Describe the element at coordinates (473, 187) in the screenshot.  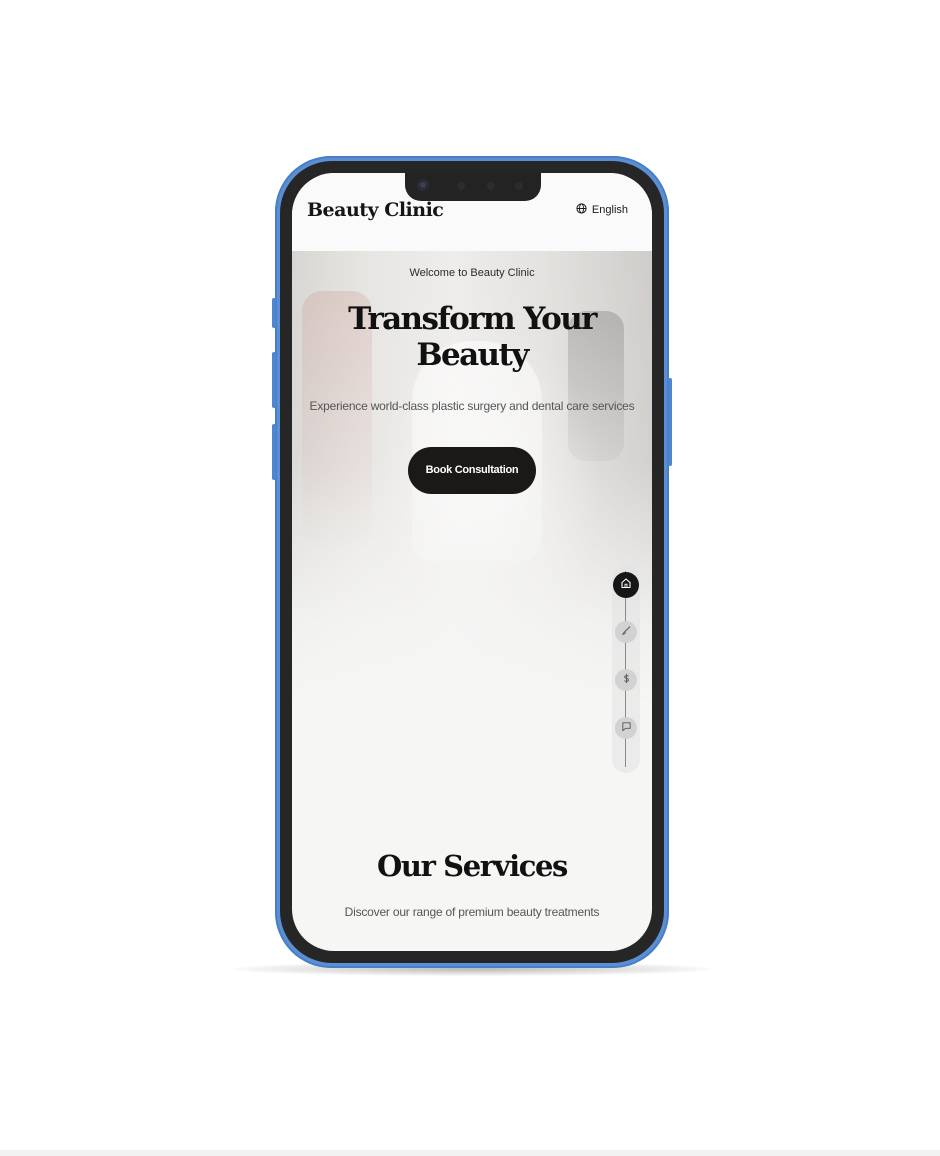
I see `phone-notch` at that location.